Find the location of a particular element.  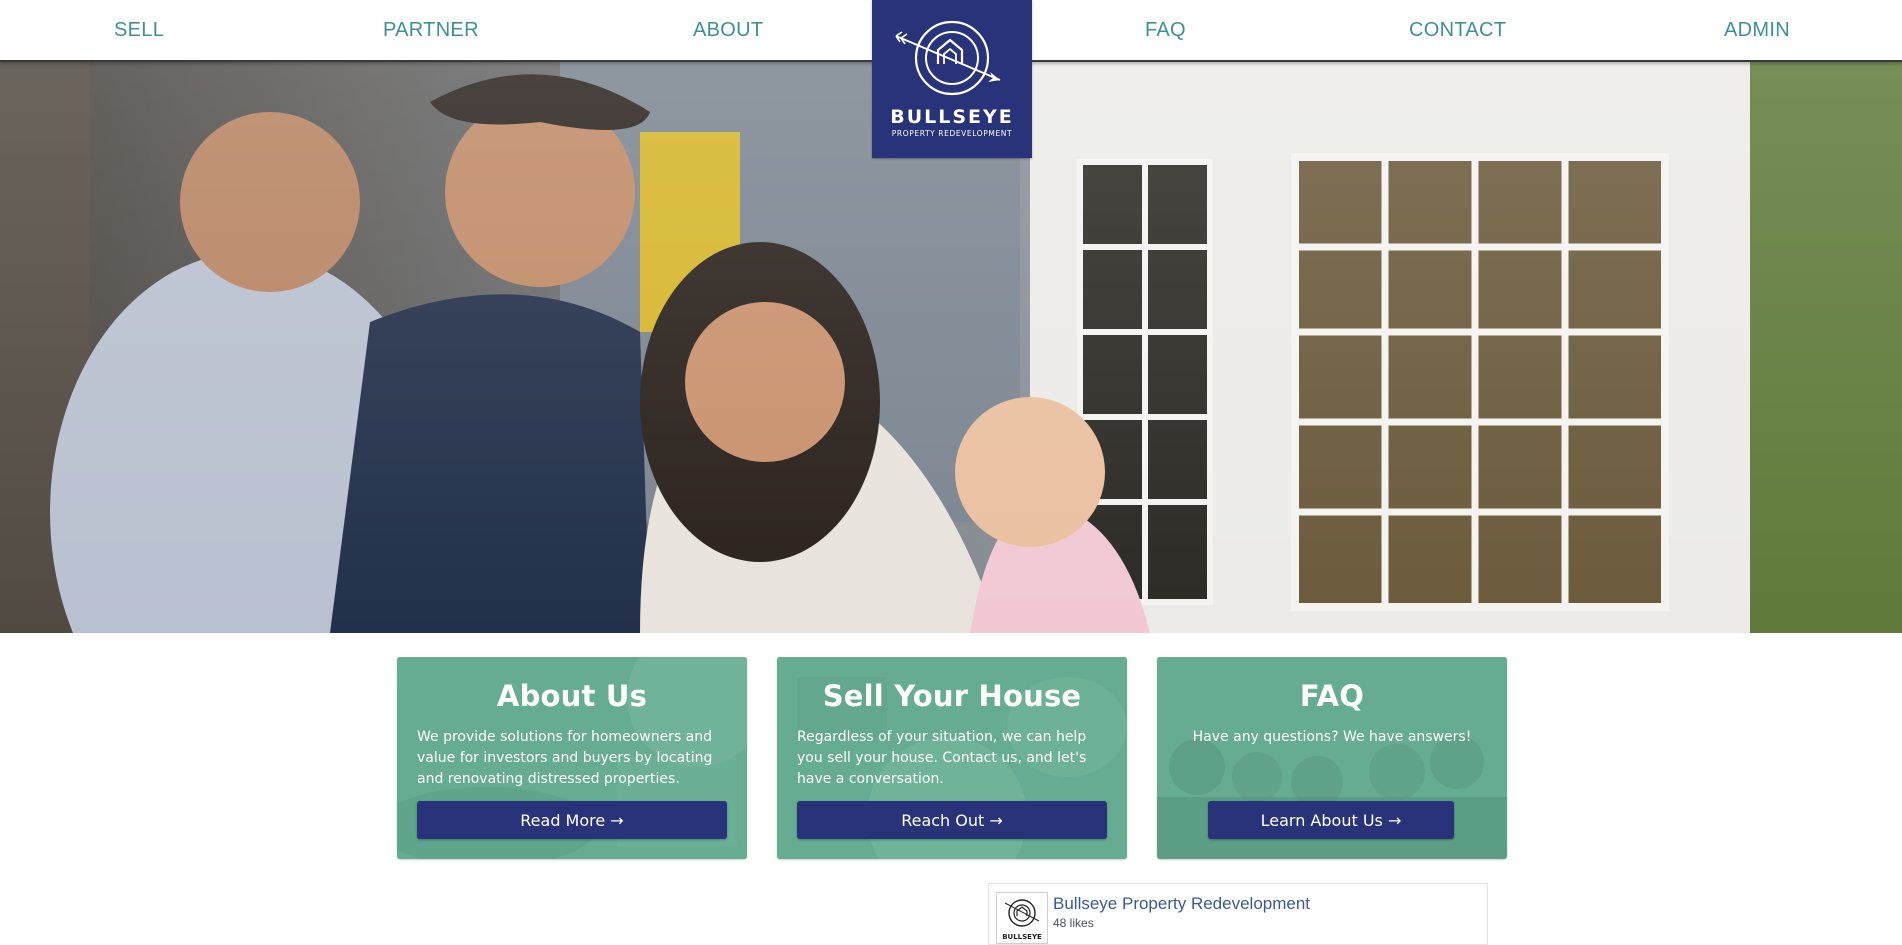

learn-about-us-button: Learn About Us → is located at coordinates (1331, 820).